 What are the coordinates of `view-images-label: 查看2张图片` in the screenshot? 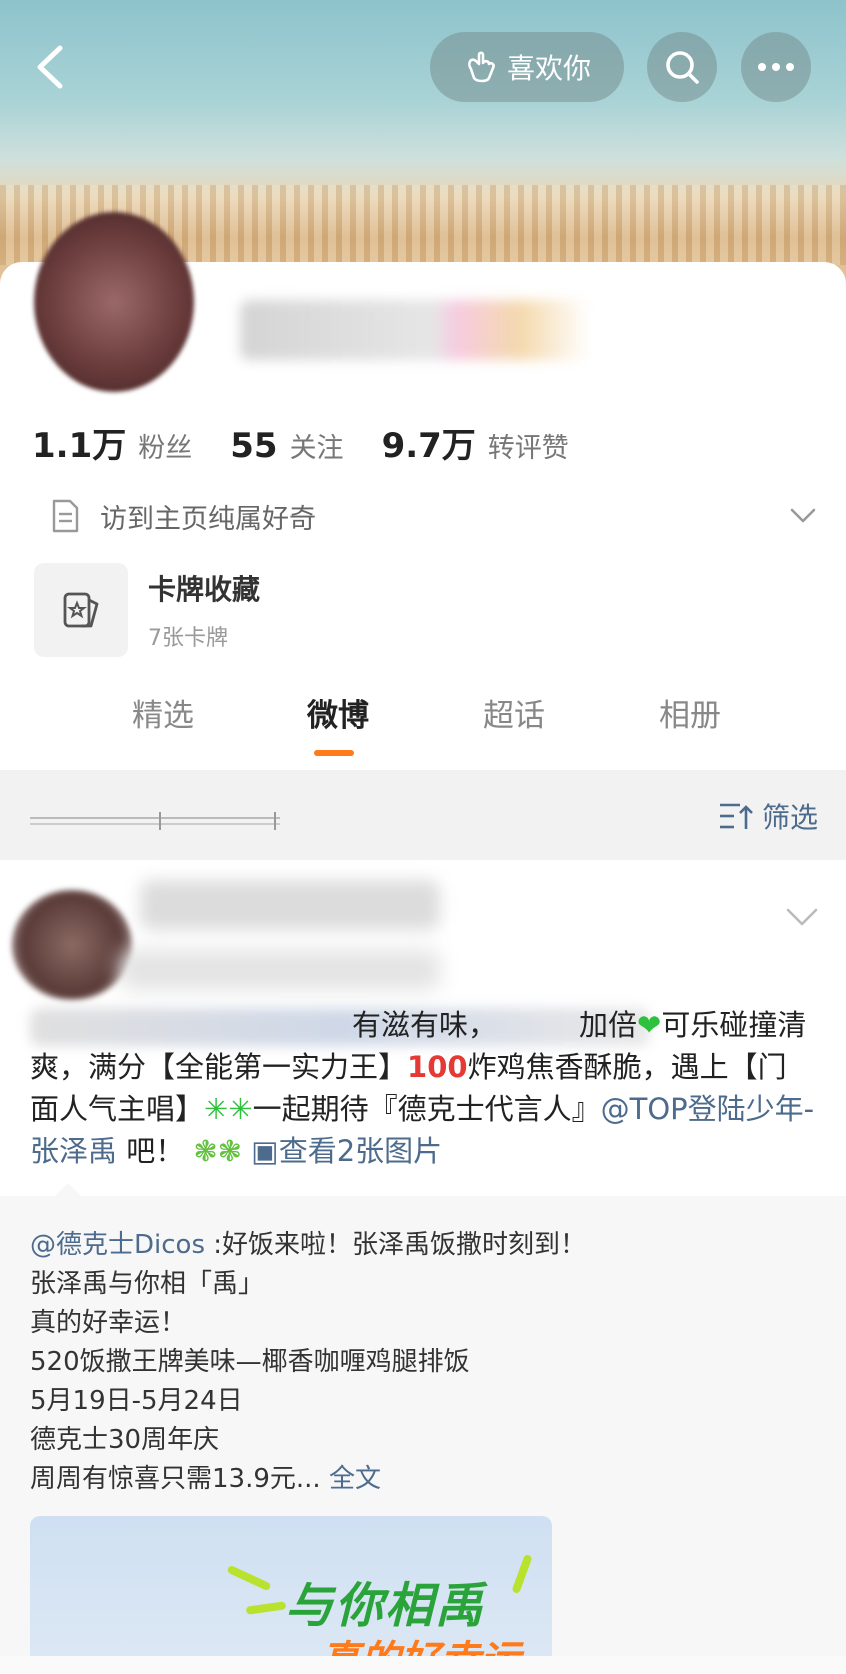 It's located at (360, 1151).